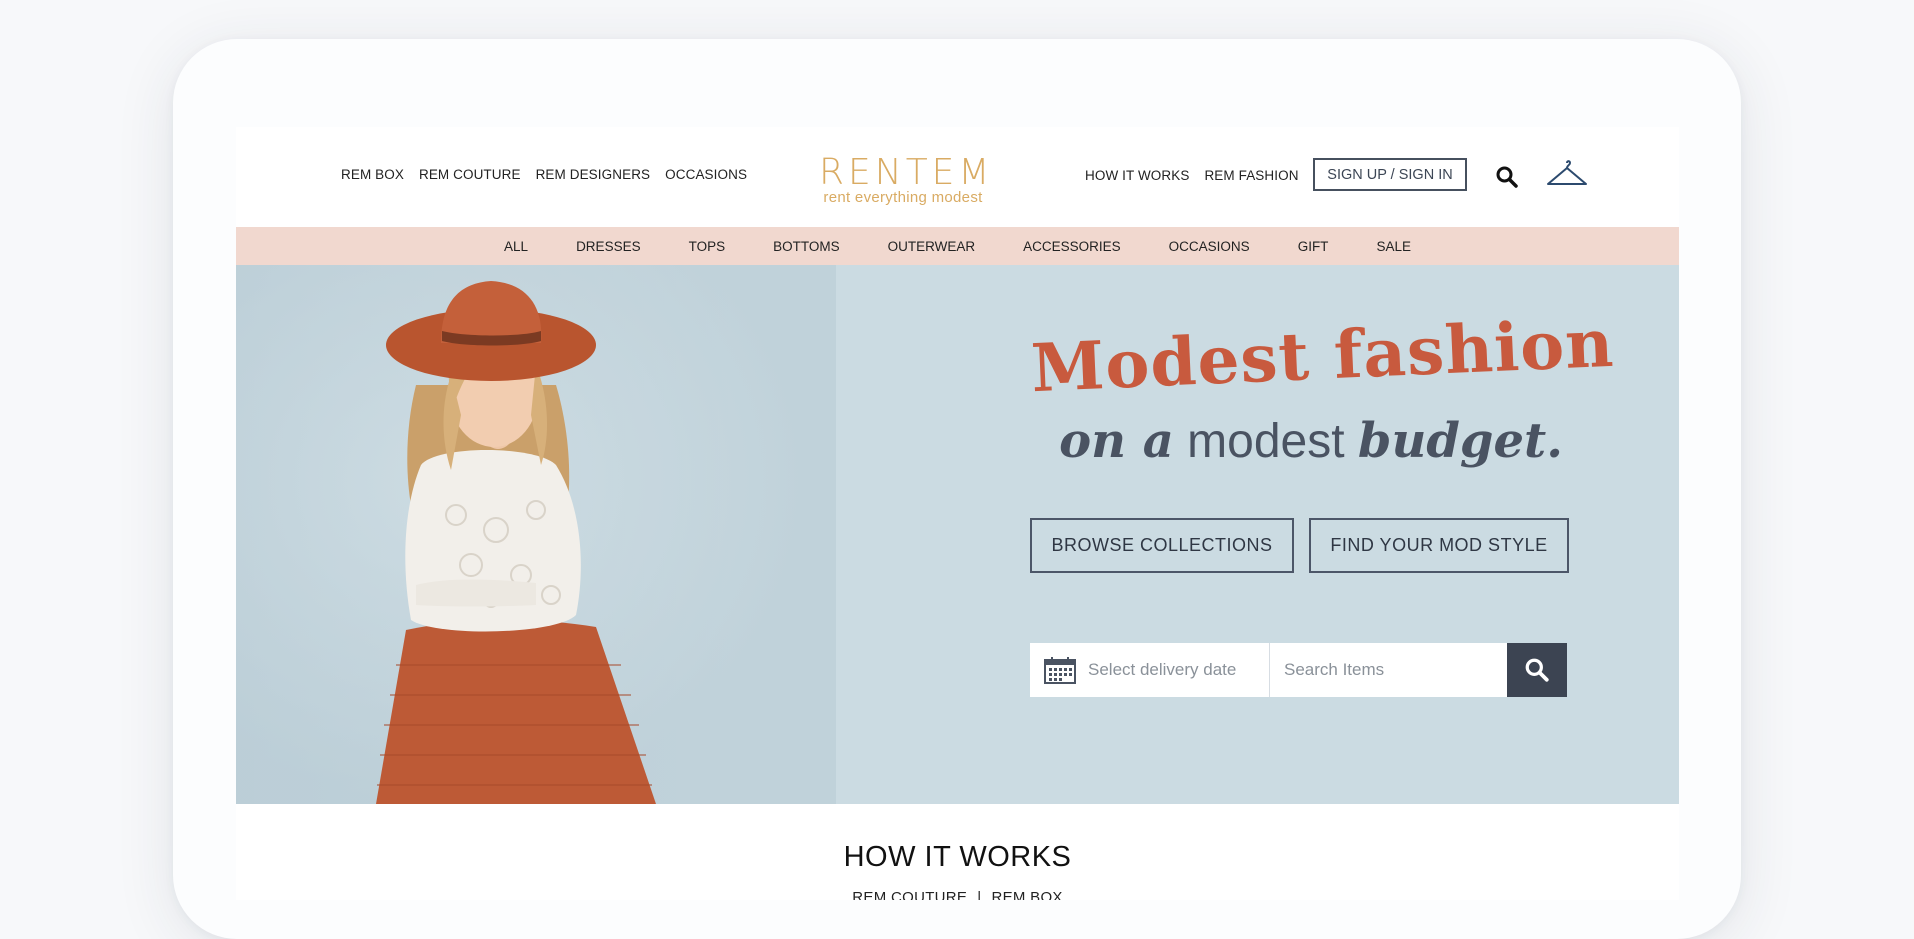 Image resolution: width=1914 pixels, height=939 pixels. I want to click on browse-collections-button: BROWSE COLLECTIONS, so click(1162, 545).